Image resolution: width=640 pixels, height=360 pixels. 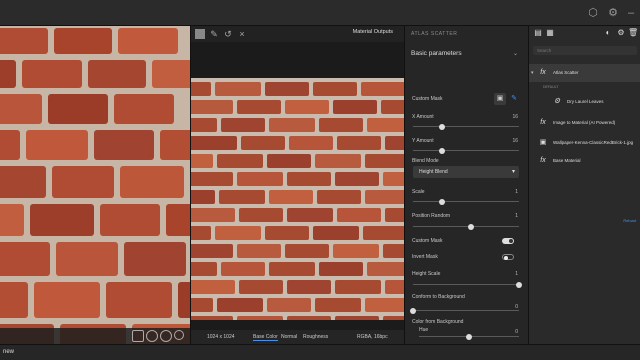 I want to click on layer-base-material: fx Base Material, so click(x=584, y=161).